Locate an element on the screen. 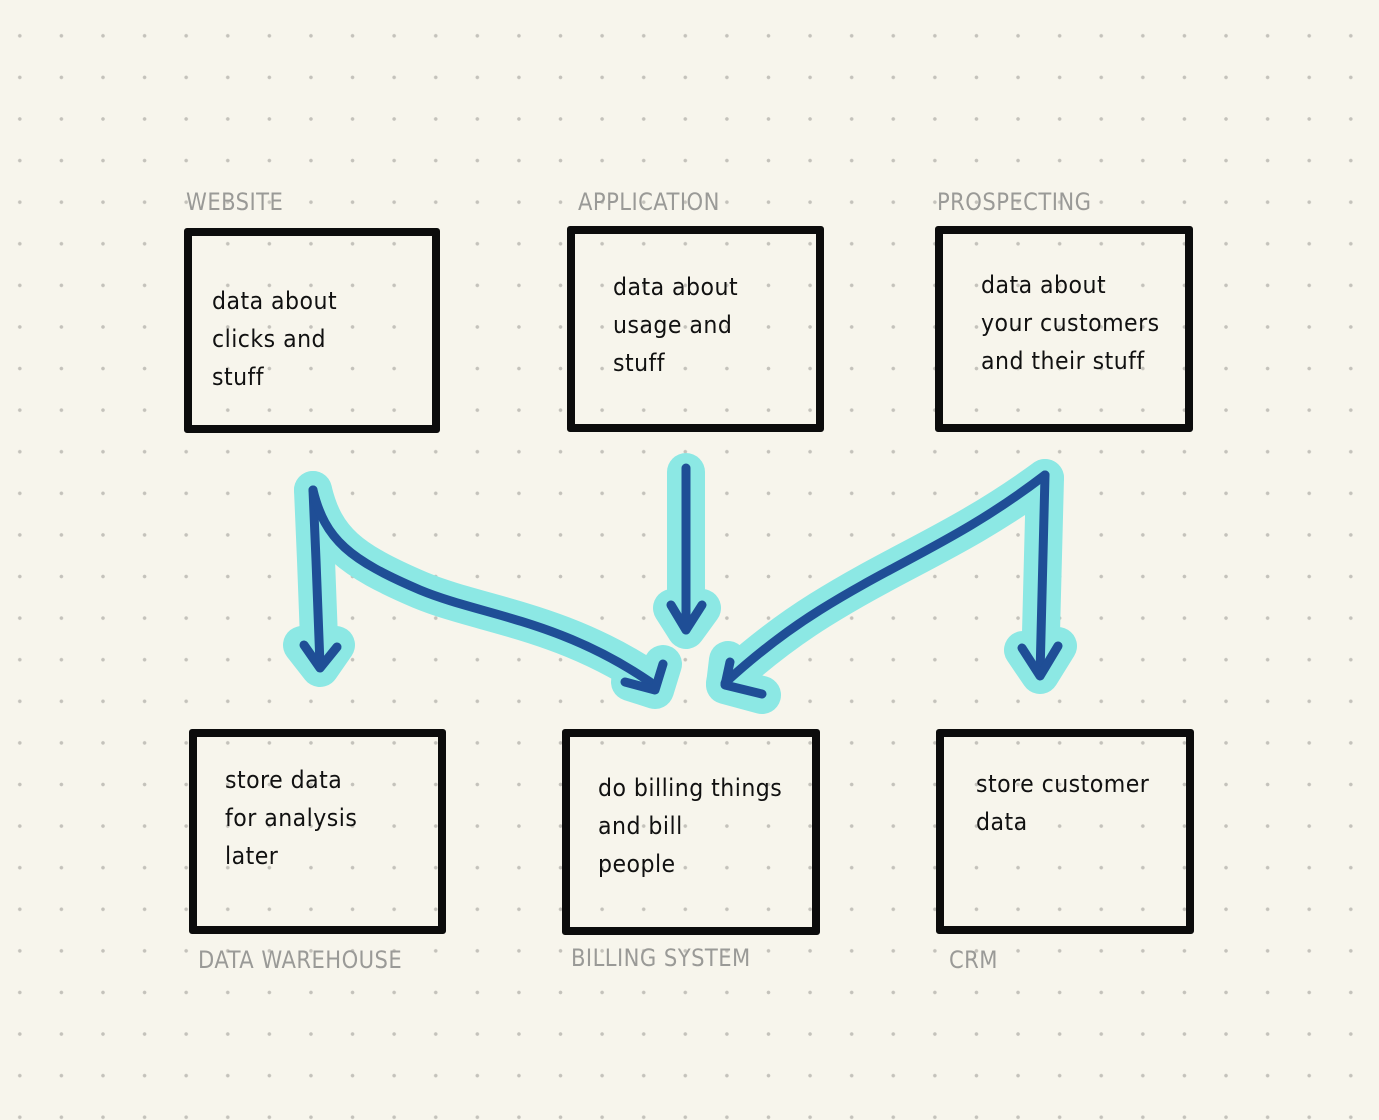 Image resolution: width=1379 pixels, height=1120 pixels. node-billing-system: do billing things and bill people is located at coordinates (691, 832).